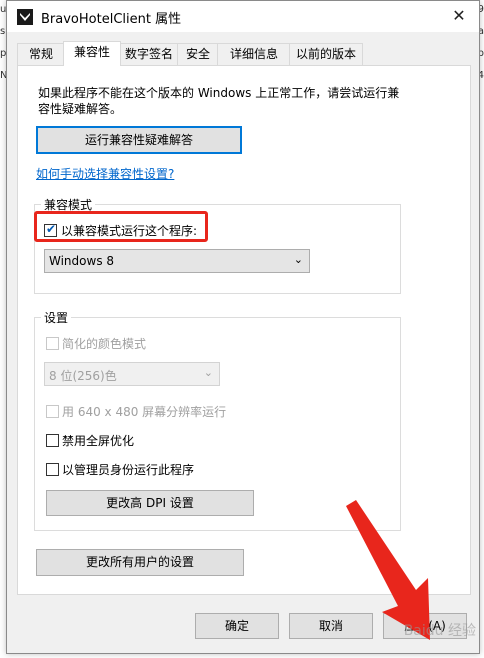 Image resolution: width=484 pixels, height=658 pixels. Describe the element at coordinates (121, 226) in the screenshot. I see `highlight-box` at that location.